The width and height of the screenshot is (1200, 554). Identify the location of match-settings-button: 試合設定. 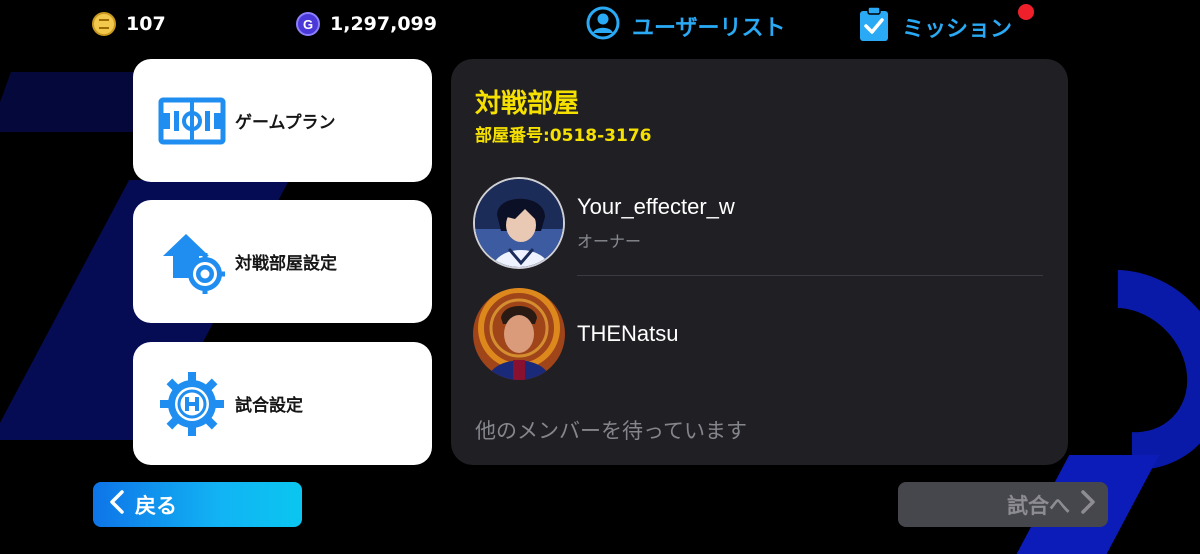
(282, 403).